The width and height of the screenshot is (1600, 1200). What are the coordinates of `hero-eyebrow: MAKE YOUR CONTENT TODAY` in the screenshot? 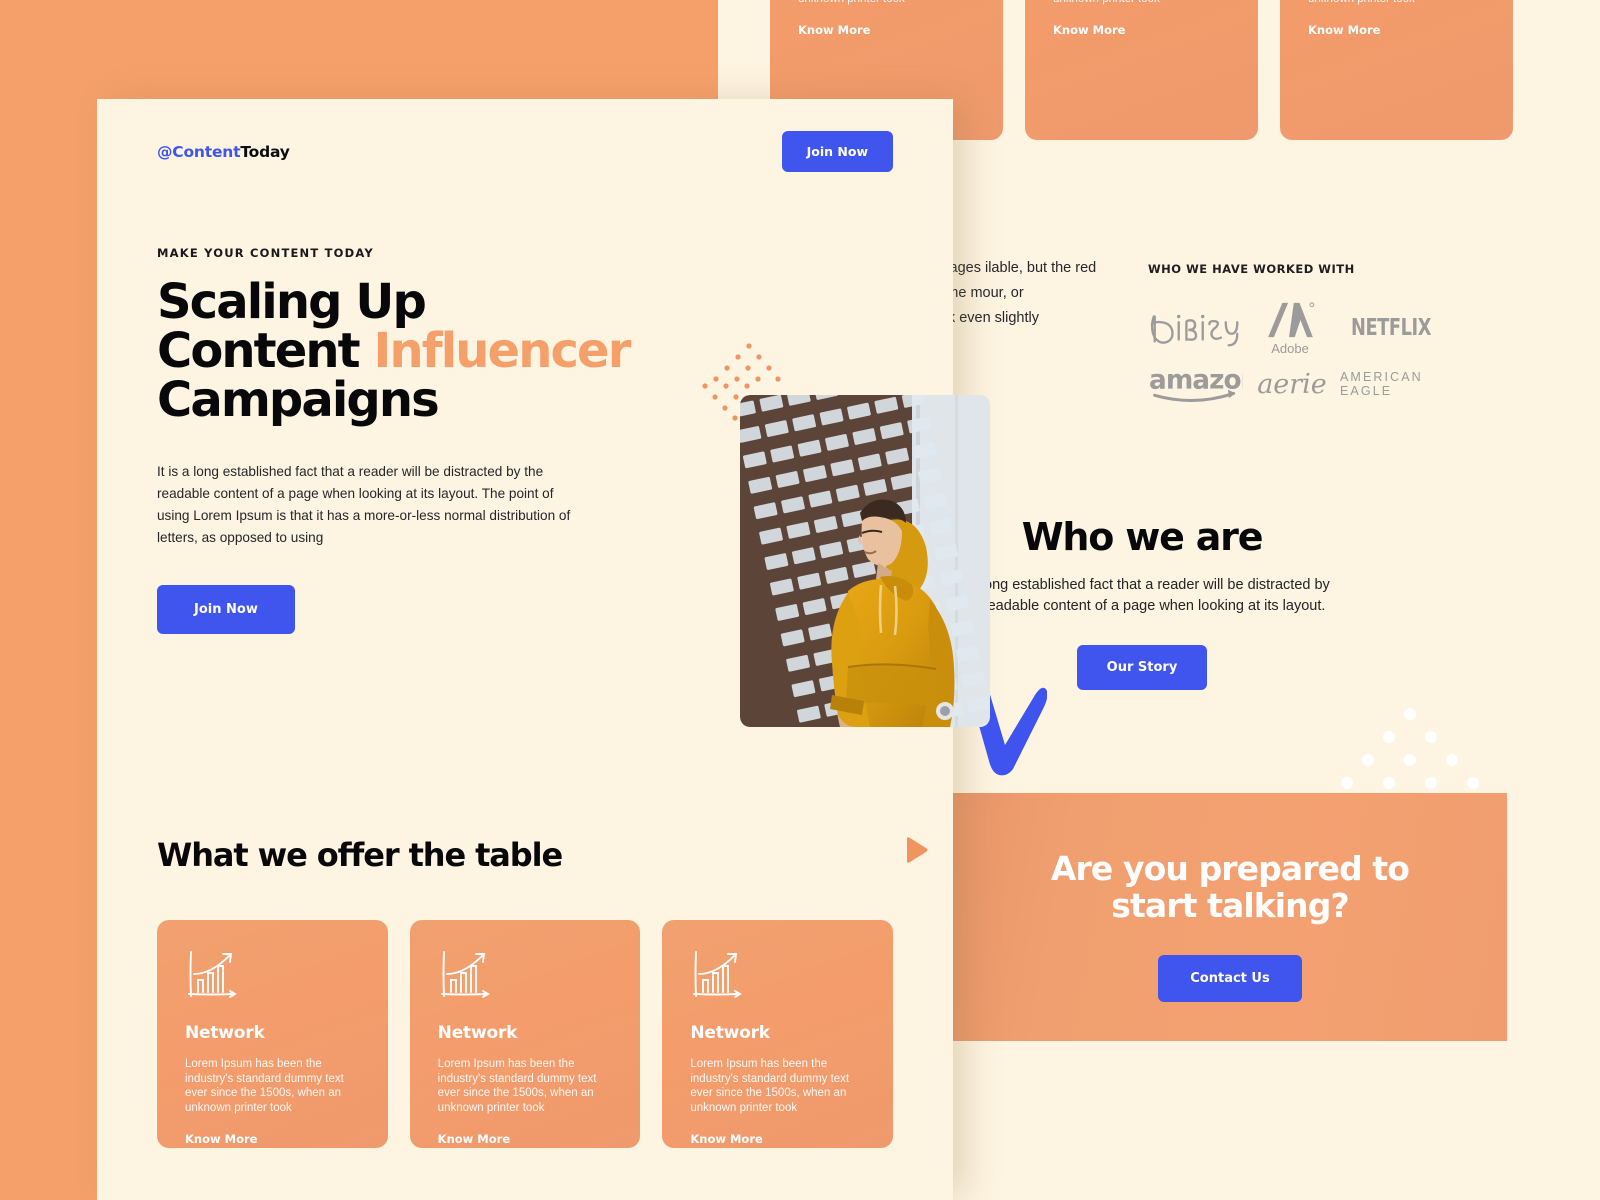 It's located at (265, 253).